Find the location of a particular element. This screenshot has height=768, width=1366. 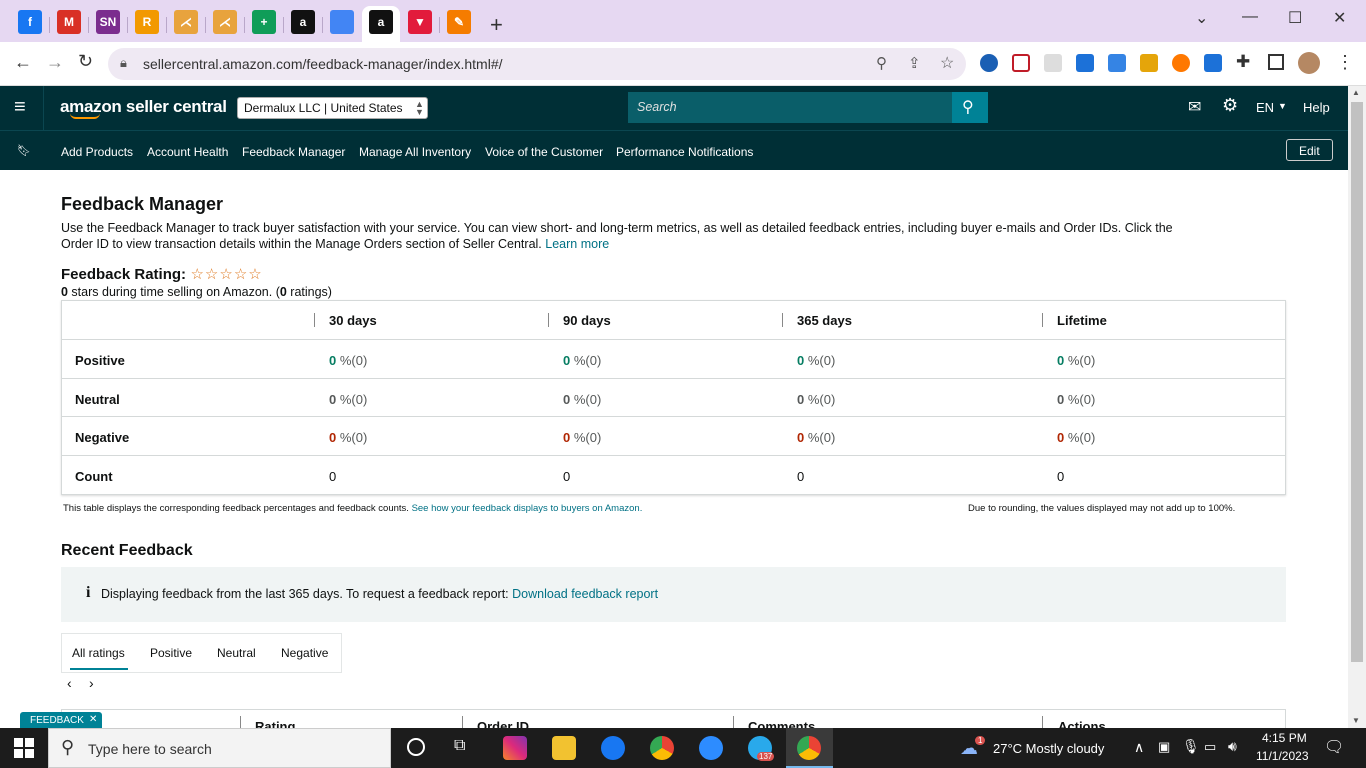

tab-search-icon: ⌄ is located at coordinates (1201, 18).